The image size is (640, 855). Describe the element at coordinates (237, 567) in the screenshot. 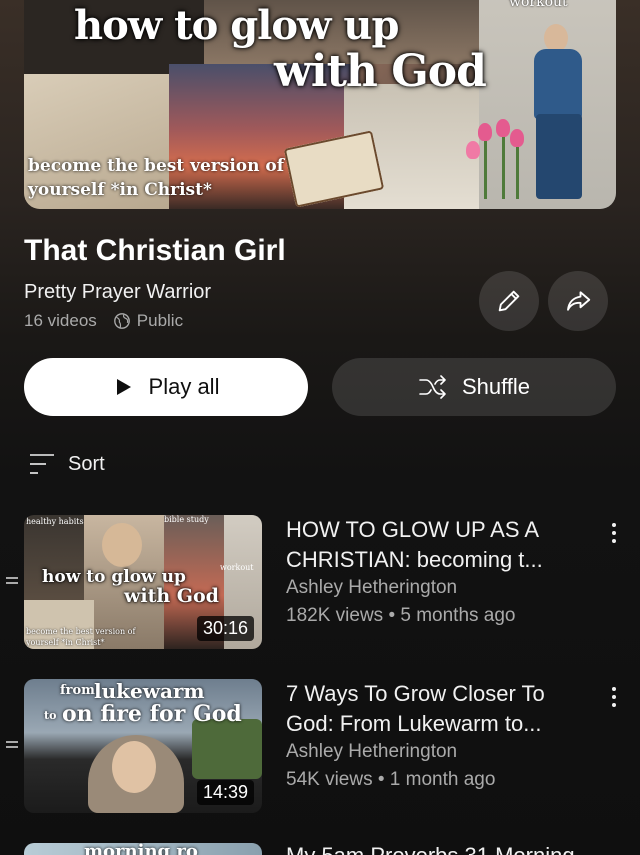

I see `thumb-tag: workout` at that location.